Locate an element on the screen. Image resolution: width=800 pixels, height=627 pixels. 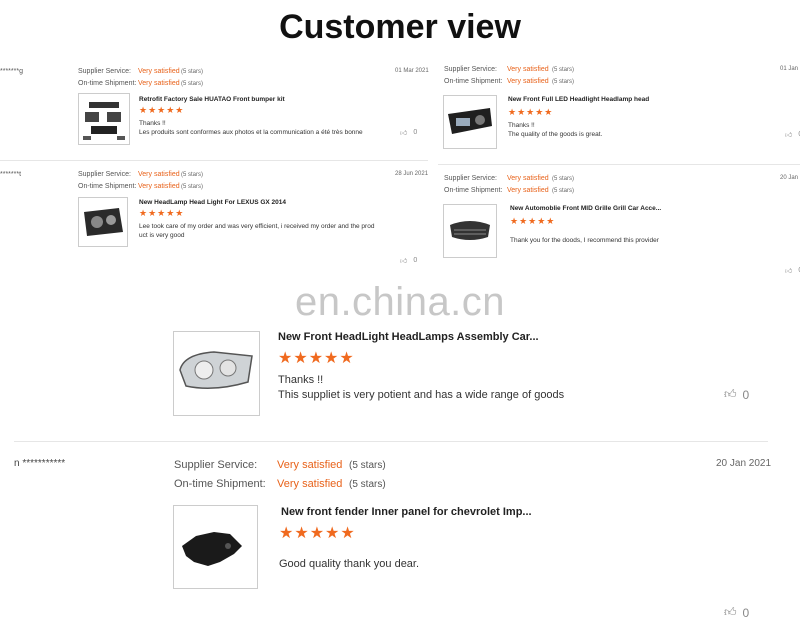
led-headlight-image is located at coordinates (470, 121).